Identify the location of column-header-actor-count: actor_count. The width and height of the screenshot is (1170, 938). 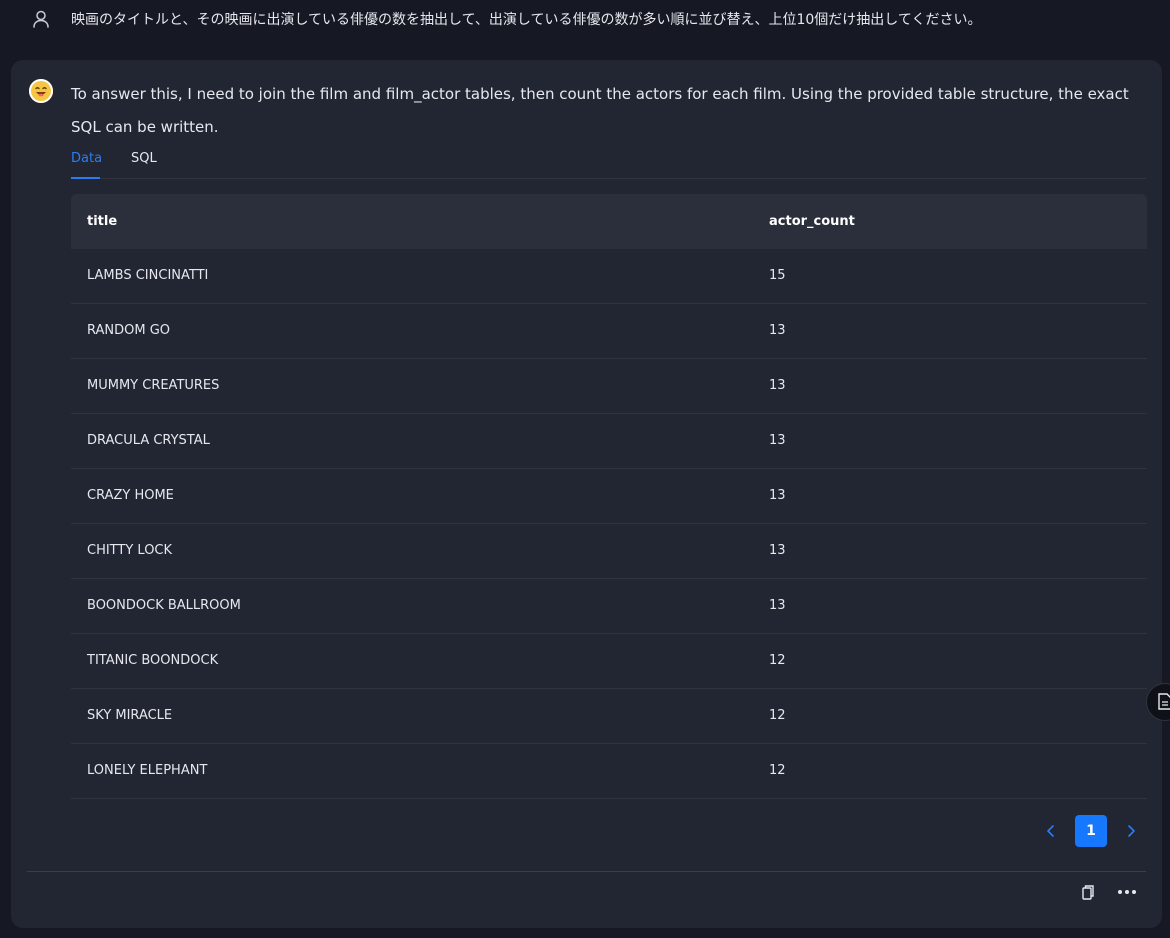
(812, 221).